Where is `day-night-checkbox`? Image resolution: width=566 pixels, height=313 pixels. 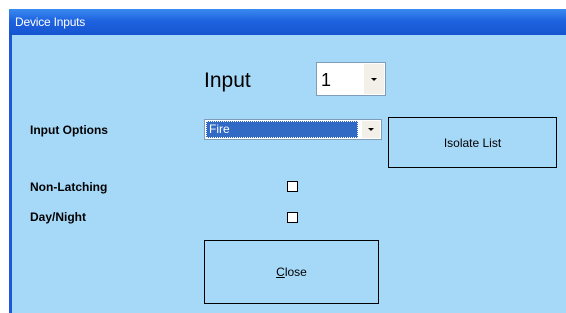 day-night-checkbox is located at coordinates (292, 217).